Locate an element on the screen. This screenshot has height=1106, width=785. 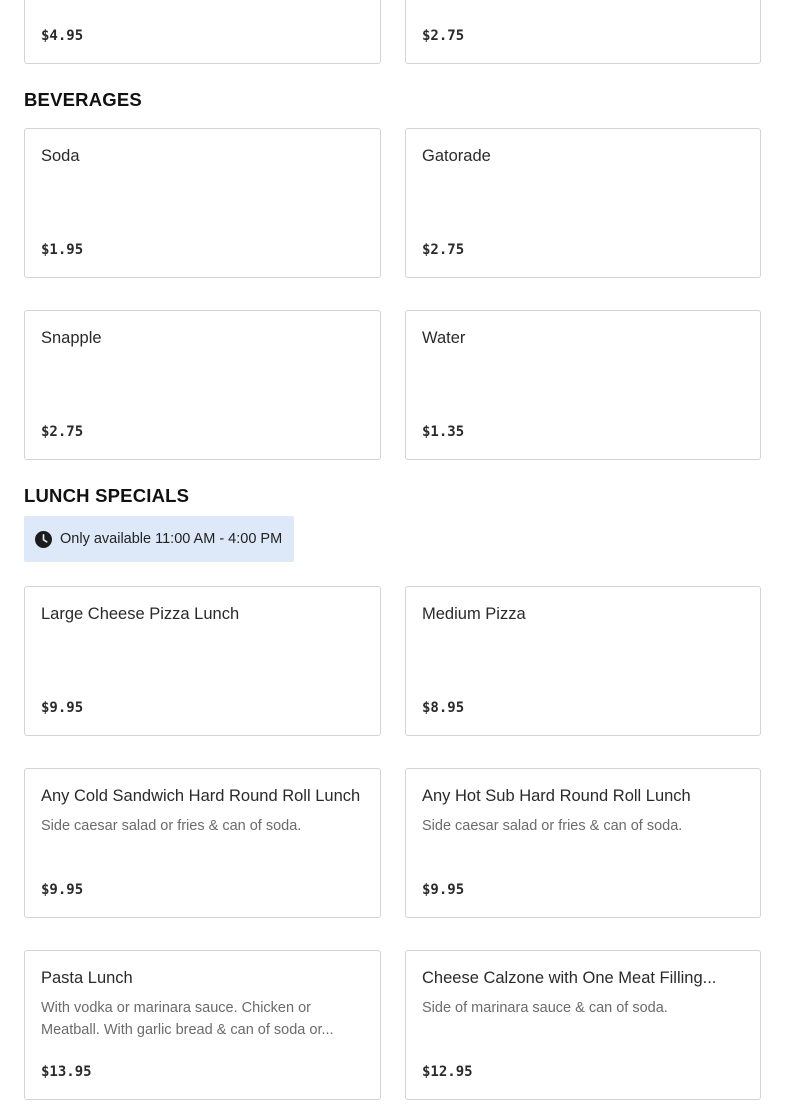
clock-icon is located at coordinates (43, 539).